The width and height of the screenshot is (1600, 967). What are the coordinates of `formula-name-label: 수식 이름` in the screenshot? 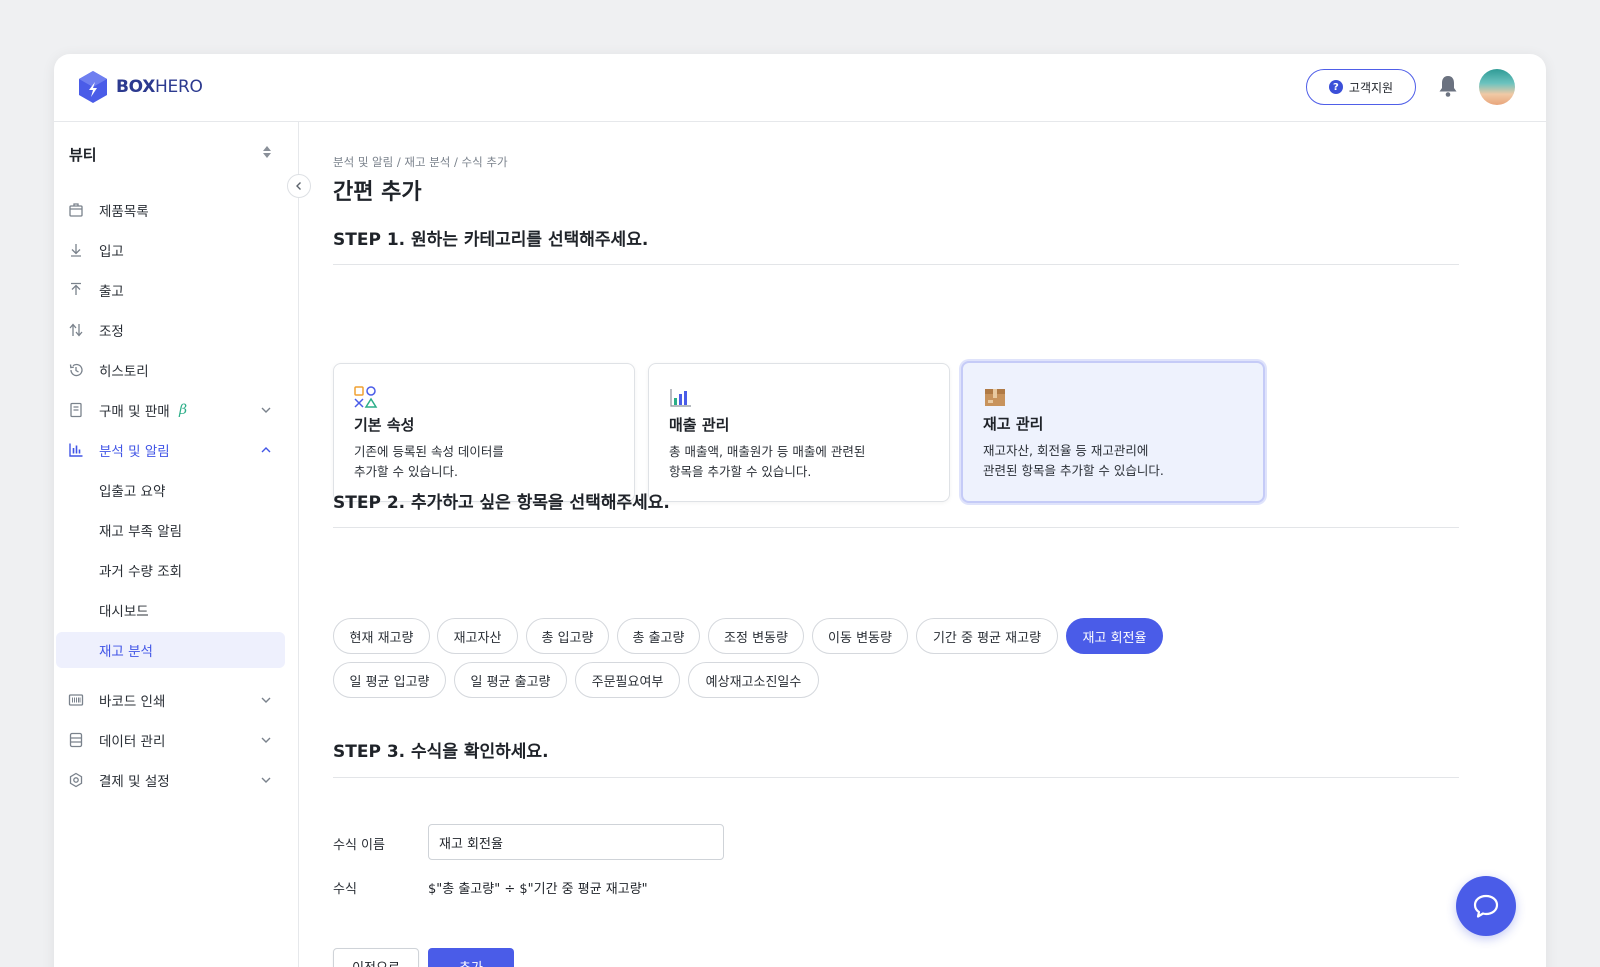 It's located at (359, 845).